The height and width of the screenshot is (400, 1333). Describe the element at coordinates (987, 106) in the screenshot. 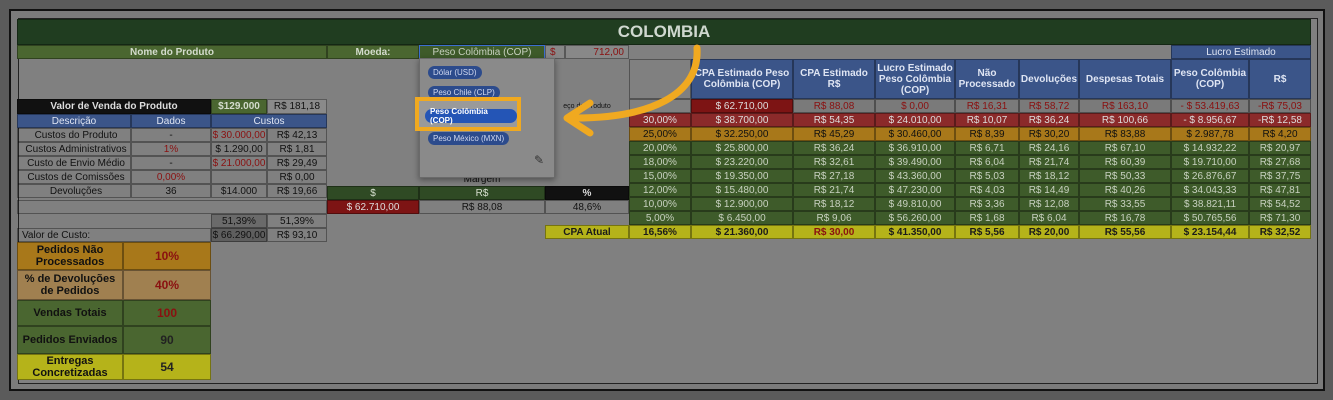

I see `table-cell: R$ 16,31` at that location.